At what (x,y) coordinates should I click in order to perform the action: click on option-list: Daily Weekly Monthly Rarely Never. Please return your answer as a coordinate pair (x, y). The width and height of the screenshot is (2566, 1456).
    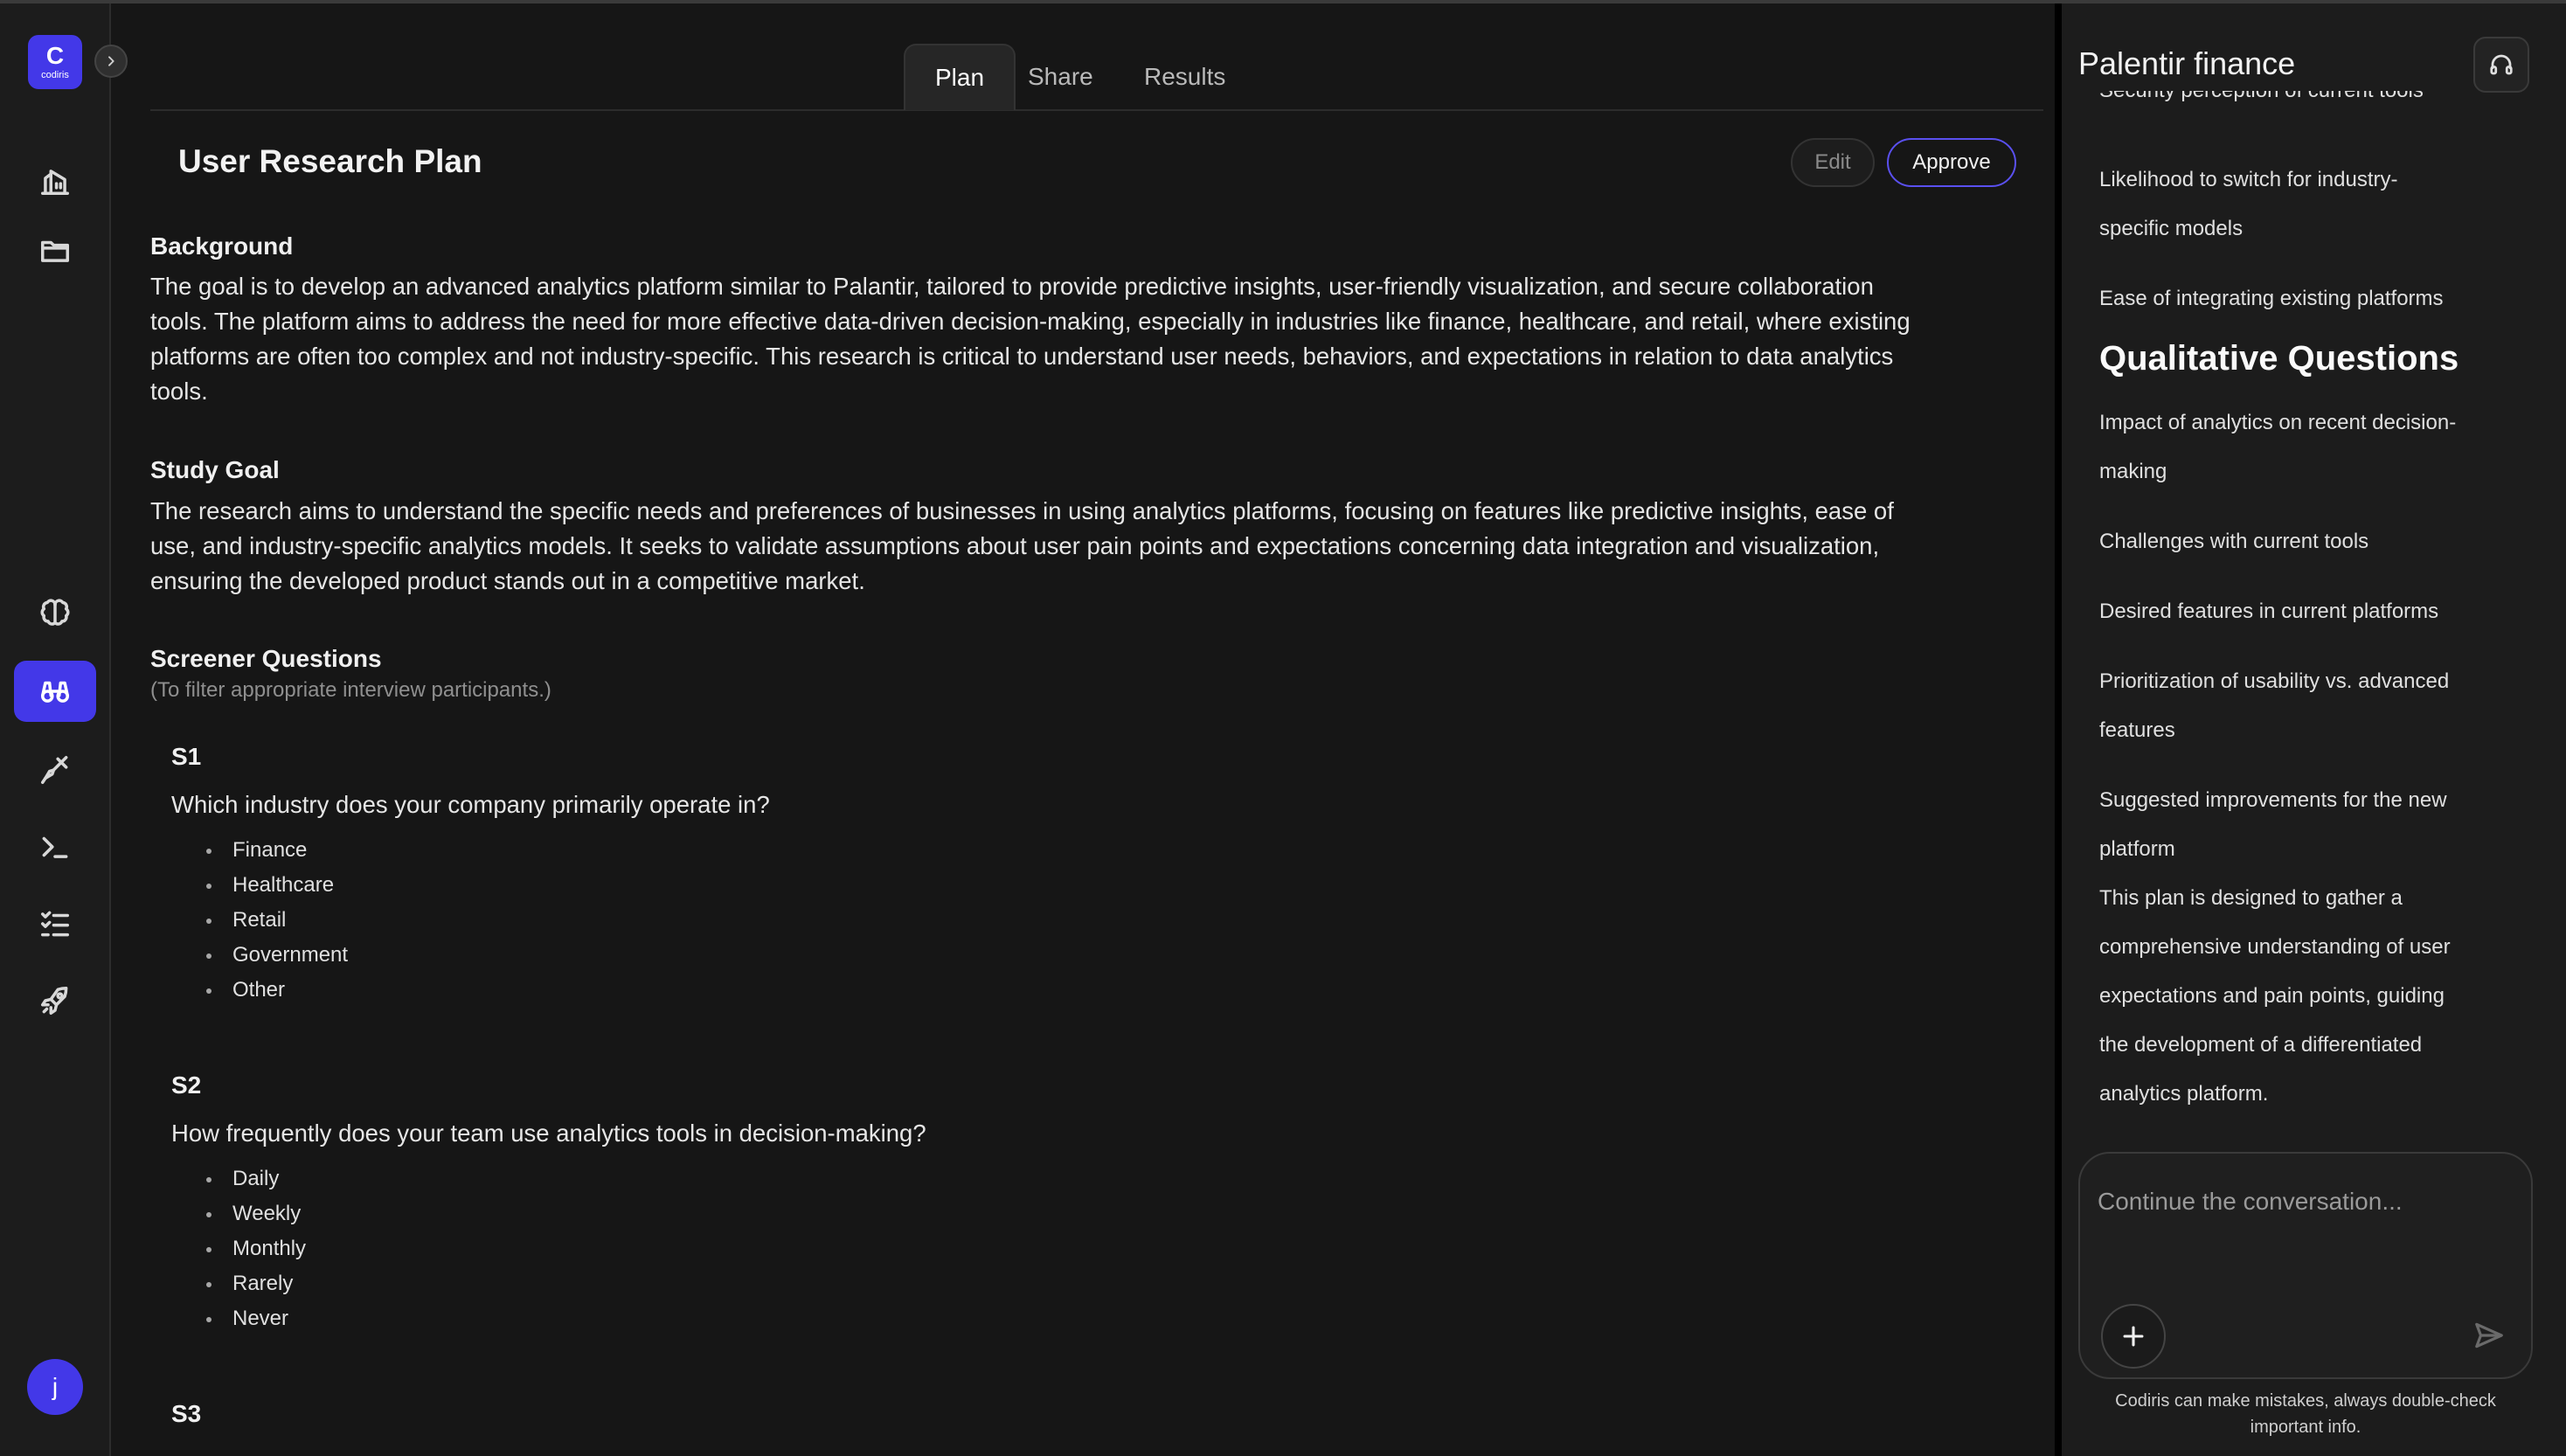
    Looking at the image, I should click on (256, 1248).